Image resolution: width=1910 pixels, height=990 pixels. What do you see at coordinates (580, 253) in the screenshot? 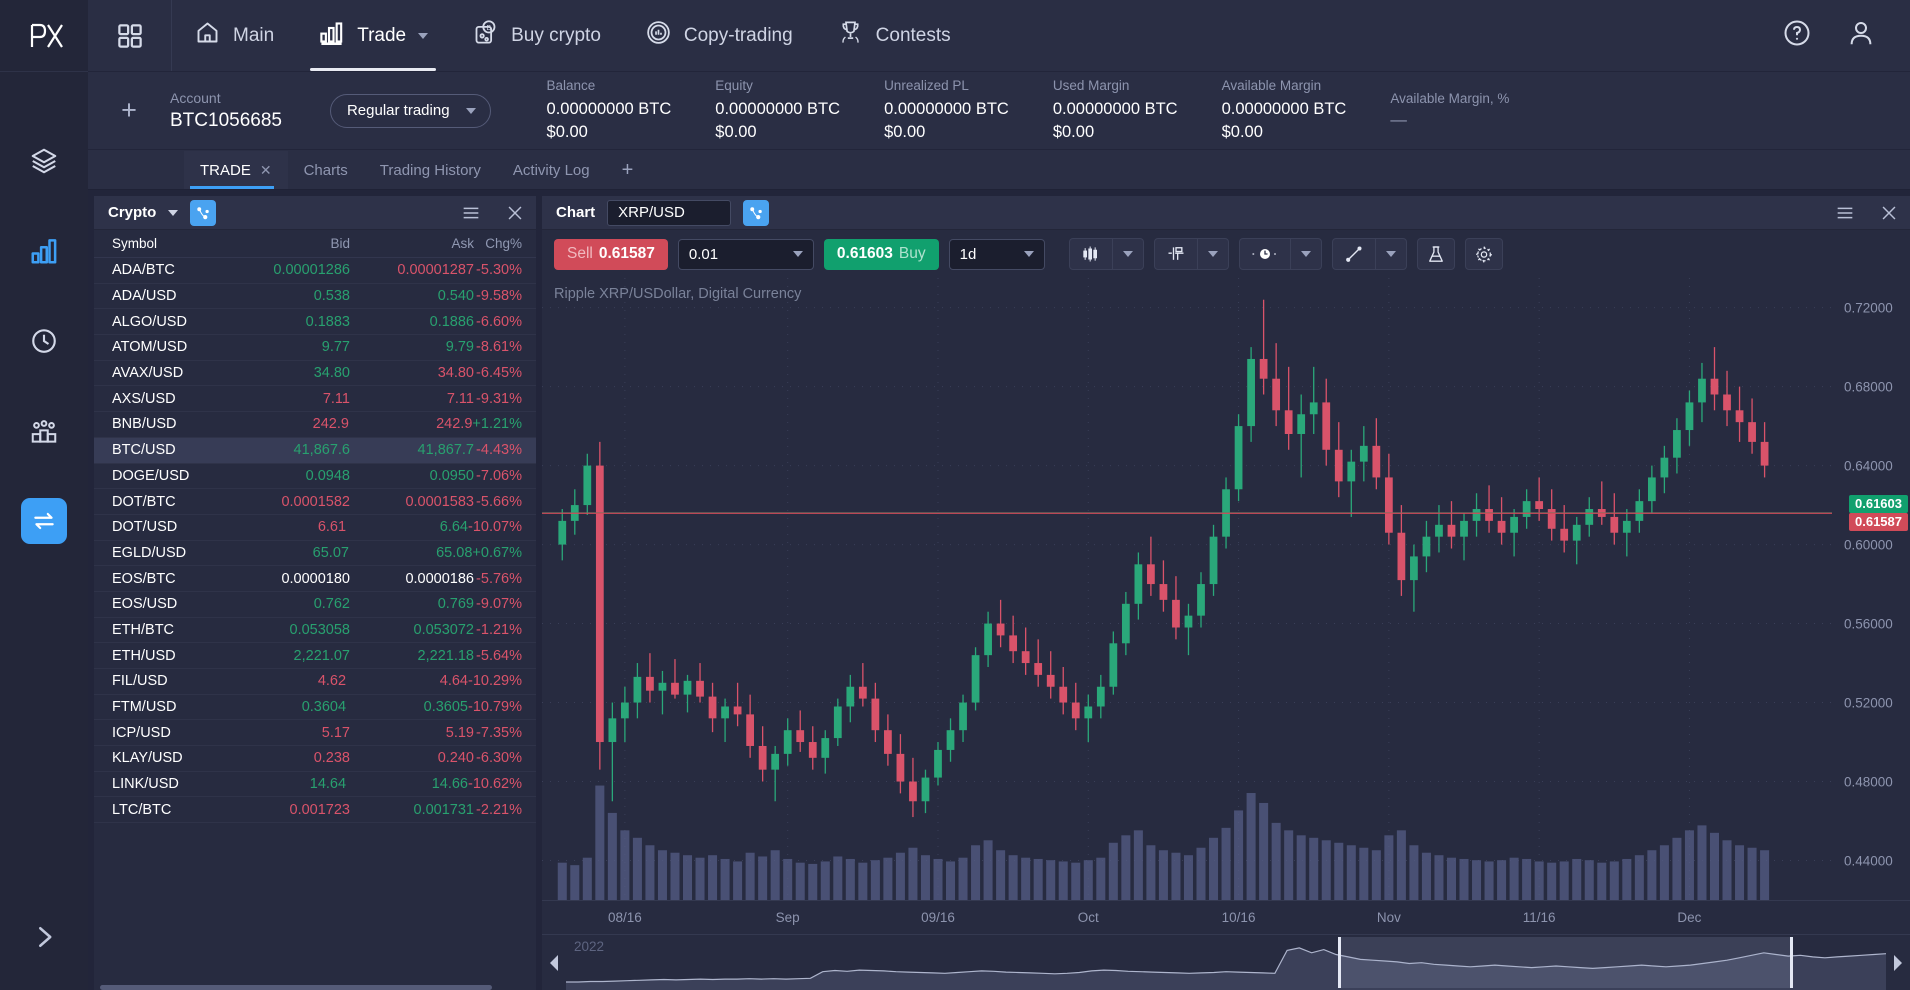
I see `sell-label: Sell` at bounding box center [580, 253].